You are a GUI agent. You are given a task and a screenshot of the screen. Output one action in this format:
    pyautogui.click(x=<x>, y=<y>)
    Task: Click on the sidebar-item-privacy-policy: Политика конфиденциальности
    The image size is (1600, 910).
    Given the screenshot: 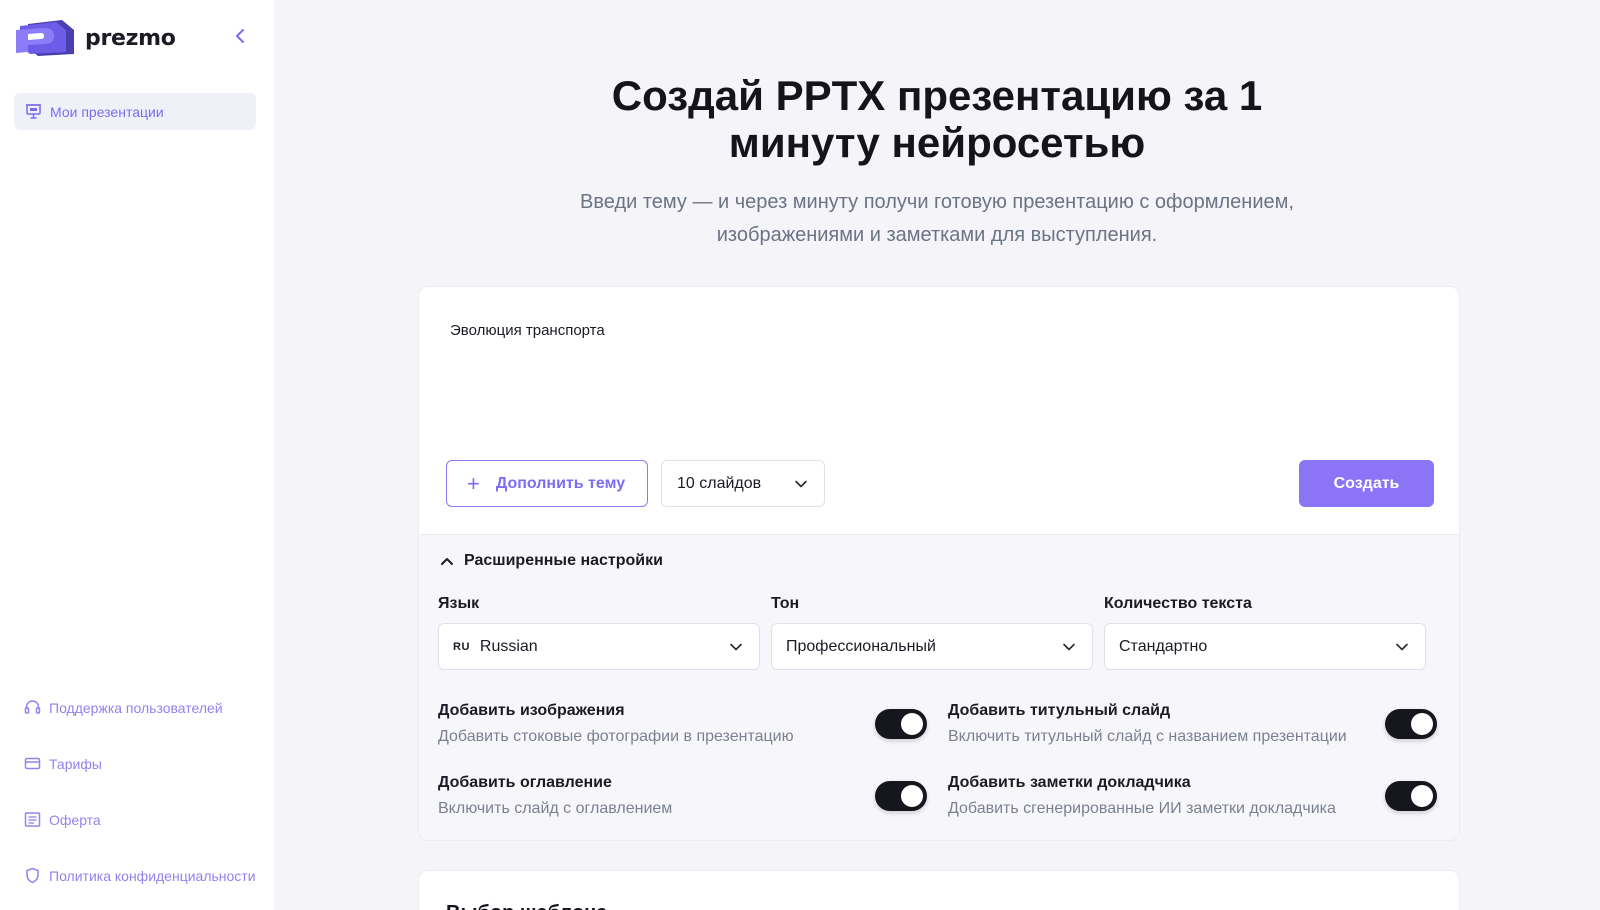 What is the action you would take?
    pyautogui.click(x=140, y=875)
    